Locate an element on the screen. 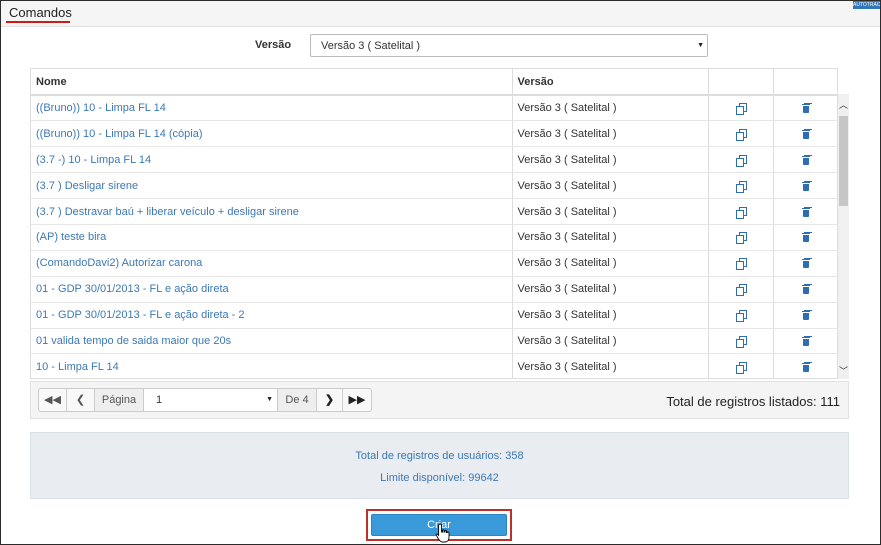 The height and width of the screenshot is (545, 881). command-name-link: (3.7 ) Desligar sirene is located at coordinates (272, 186).